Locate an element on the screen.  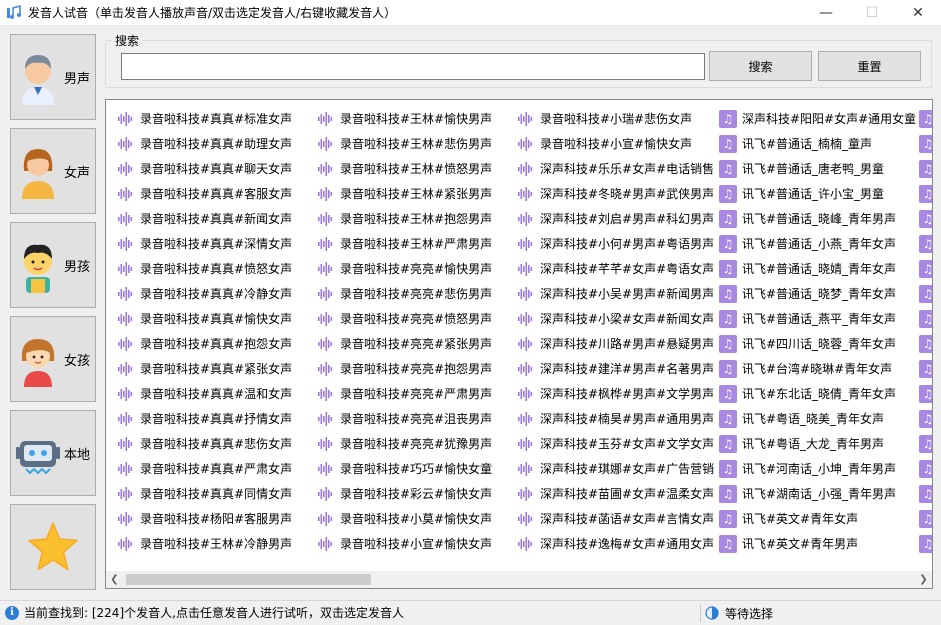
voice-item: 深声科技#冬晓#男声#武侠男声 is located at coordinates (613, 193).